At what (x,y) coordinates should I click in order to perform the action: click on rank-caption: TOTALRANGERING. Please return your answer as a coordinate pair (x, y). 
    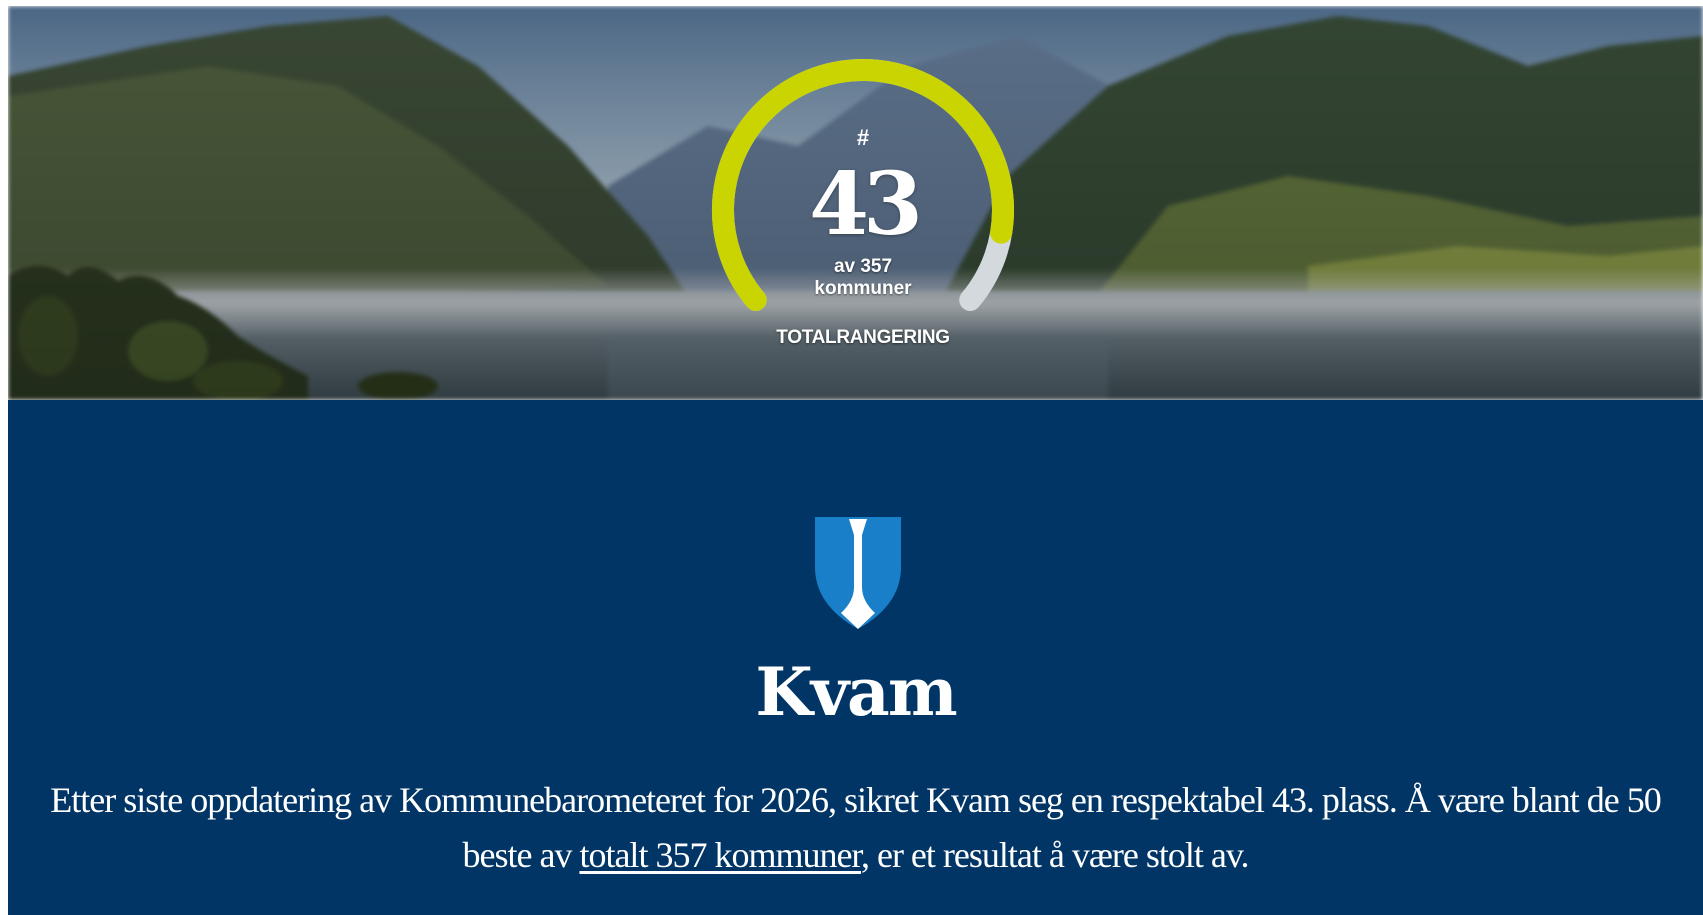
    Looking at the image, I should click on (863, 337).